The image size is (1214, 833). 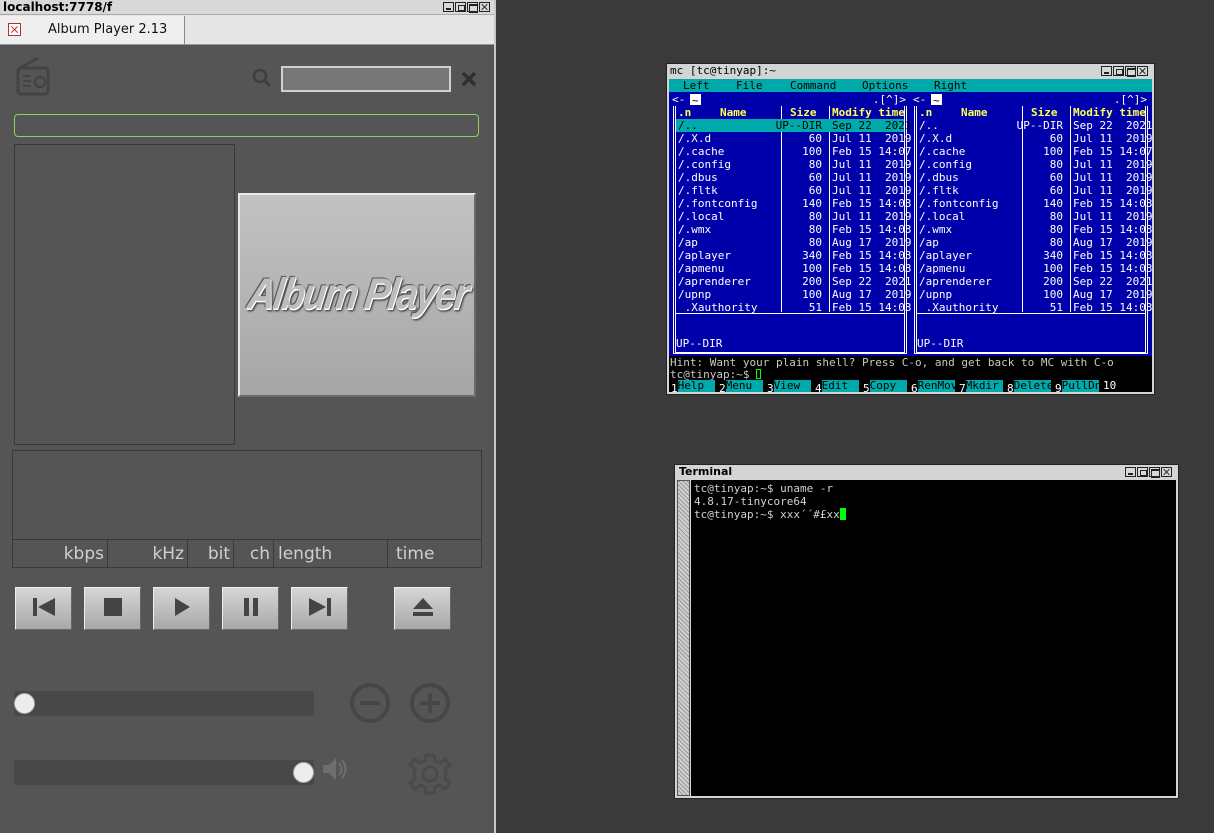 What do you see at coordinates (884, 386) in the screenshot?
I see `fkey-5: 5Copy` at bounding box center [884, 386].